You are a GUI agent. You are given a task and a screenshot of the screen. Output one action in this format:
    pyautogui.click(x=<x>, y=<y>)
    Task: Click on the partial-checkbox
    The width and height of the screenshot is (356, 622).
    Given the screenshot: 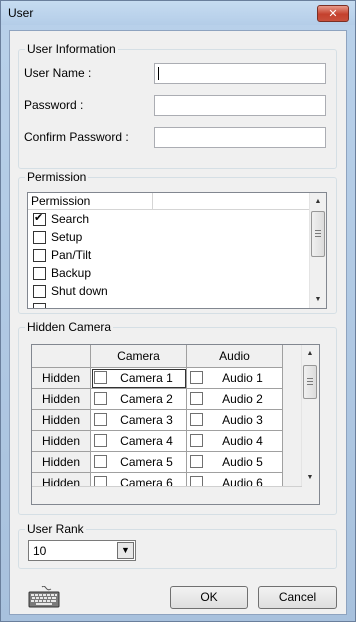 What is the action you would take?
    pyautogui.click(x=39, y=305)
    